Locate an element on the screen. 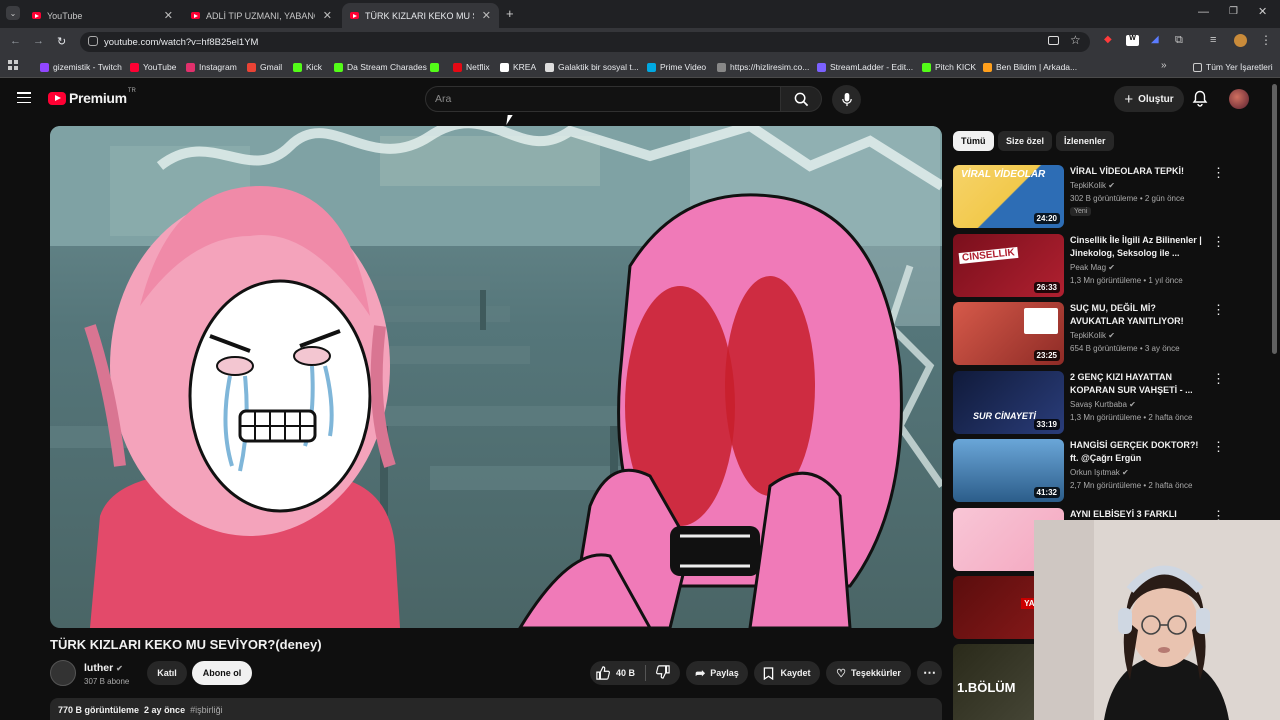  tab-turk-kizlari: TÜRK KIZLARI KEKO MU SEVİYO ✕ is located at coordinates (420, 15).